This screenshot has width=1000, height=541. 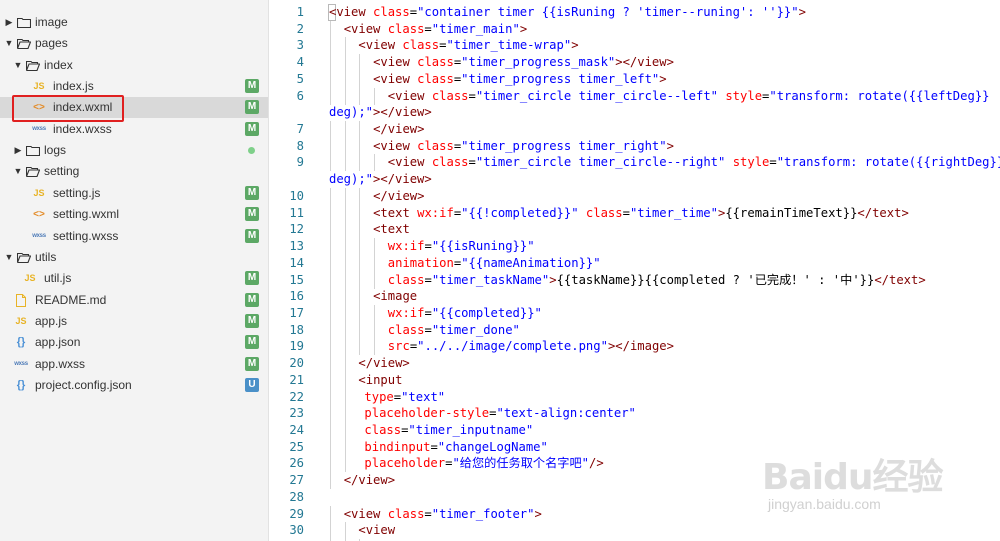 What do you see at coordinates (134, 257) in the screenshot?
I see `tree-folder-utils: ▼ utils` at bounding box center [134, 257].